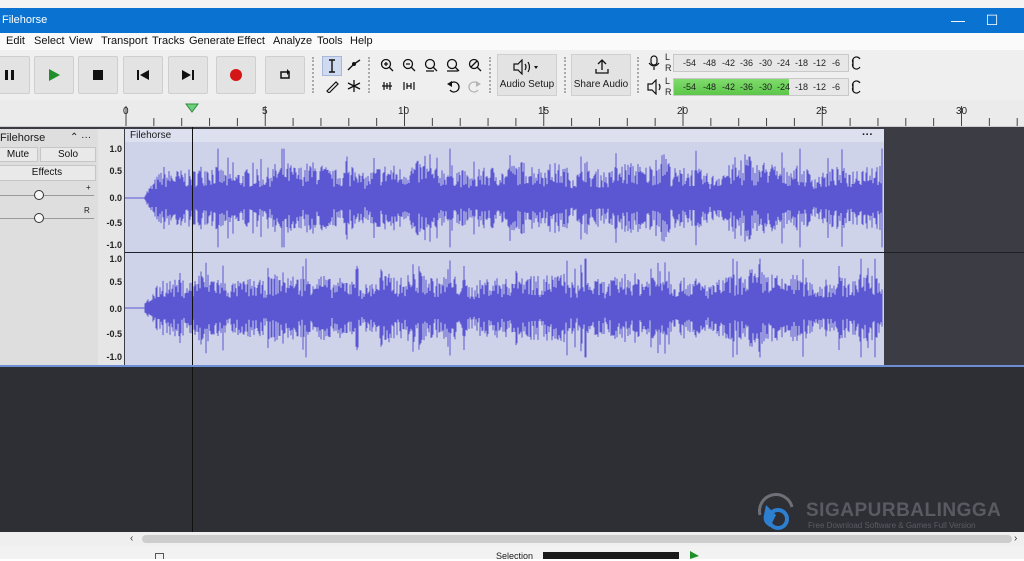 This screenshot has width=1024, height=561. I want to click on menu-analyze: Analyze, so click(292, 41).